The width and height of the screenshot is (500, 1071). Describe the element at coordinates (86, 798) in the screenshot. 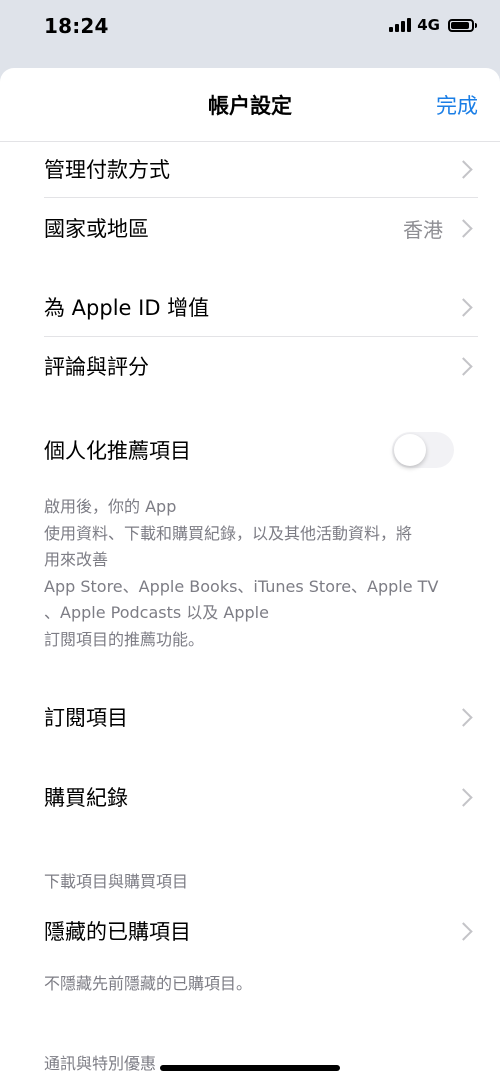

I see `row-label: 購買紀錄` at that location.